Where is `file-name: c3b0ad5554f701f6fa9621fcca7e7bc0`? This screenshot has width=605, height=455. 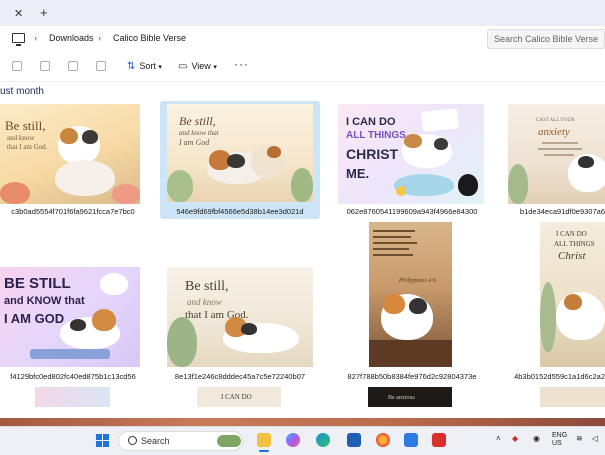 file-name: c3b0ad5554f701f6fa9621fcca7e7bc0 is located at coordinates (73, 211).